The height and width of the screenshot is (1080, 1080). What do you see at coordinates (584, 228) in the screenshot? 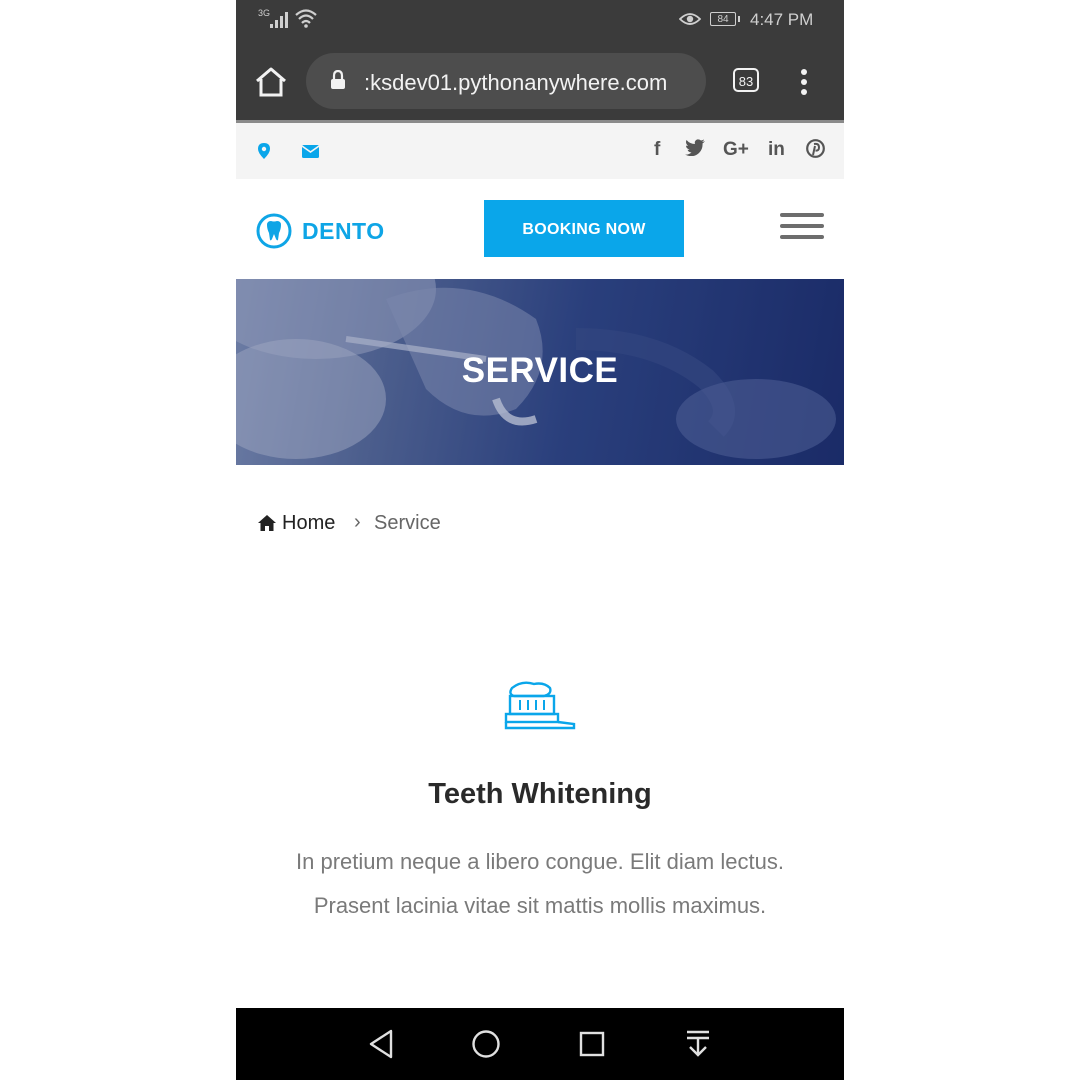
I see `booking-now-button: BOOKING NOW` at bounding box center [584, 228].